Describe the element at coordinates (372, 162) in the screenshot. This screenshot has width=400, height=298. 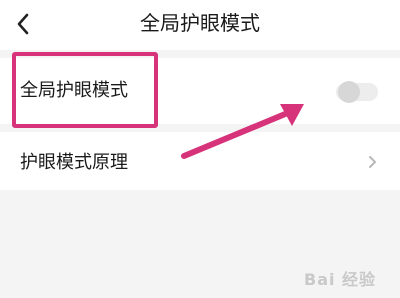
I see `chevron-right-icon` at that location.